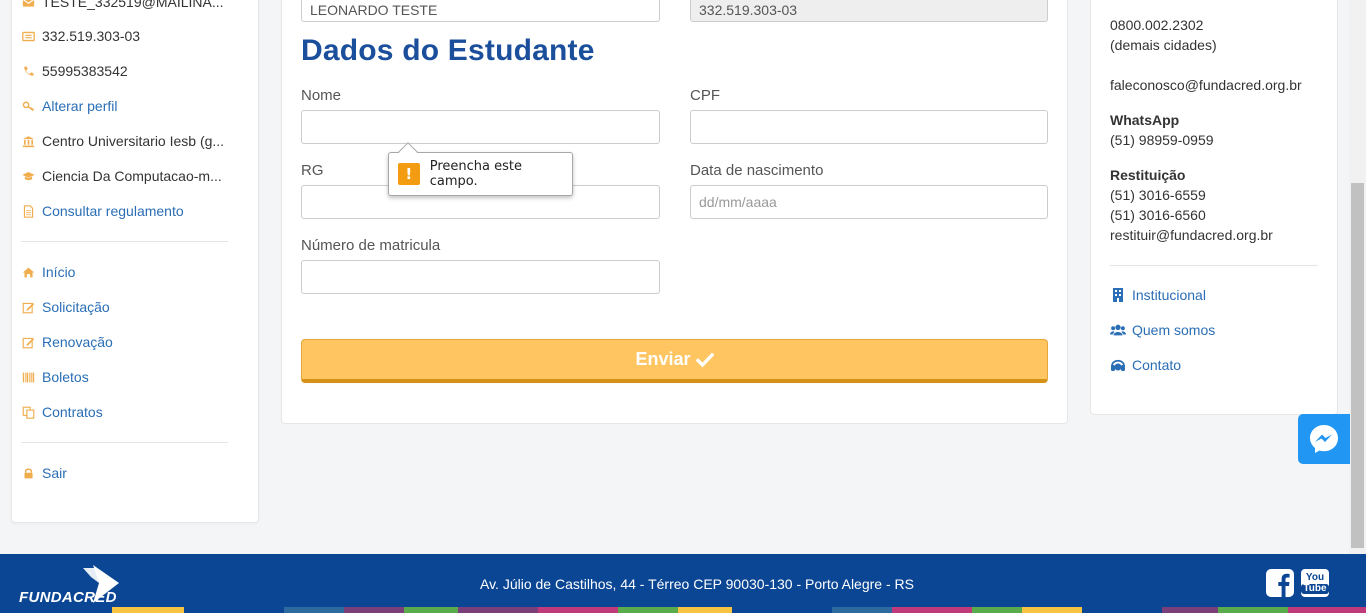 This screenshot has height=613, width=1366. I want to click on alterar-perfil-link: Alterar perfil, so click(69, 106).